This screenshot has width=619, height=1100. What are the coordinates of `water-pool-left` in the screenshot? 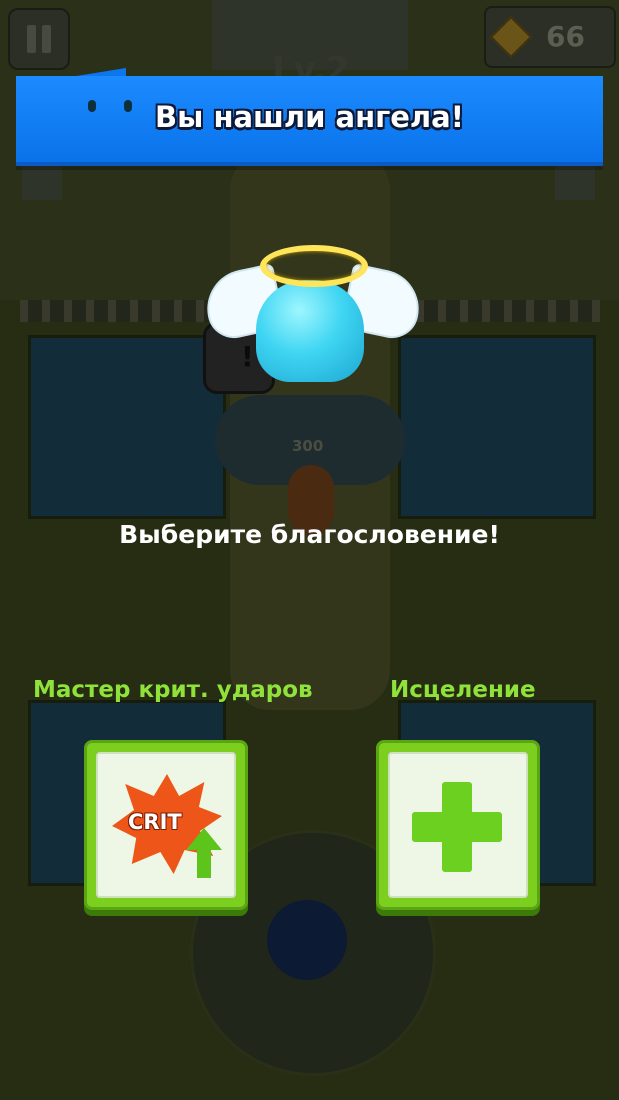 It's located at (127, 427).